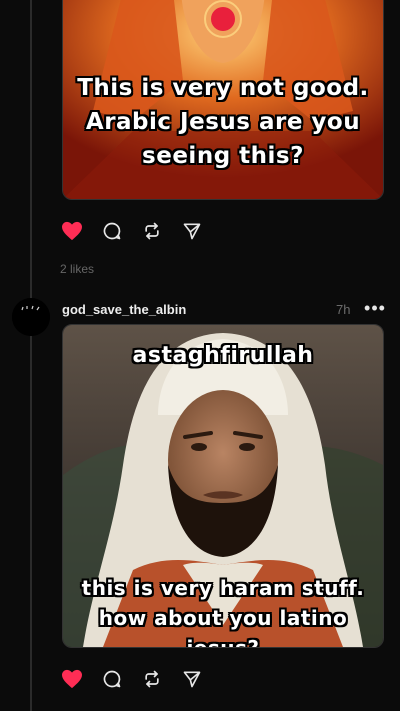 This screenshot has height=711, width=400. What do you see at coordinates (343, 309) in the screenshot?
I see `post-timestamp: 7h` at bounding box center [343, 309].